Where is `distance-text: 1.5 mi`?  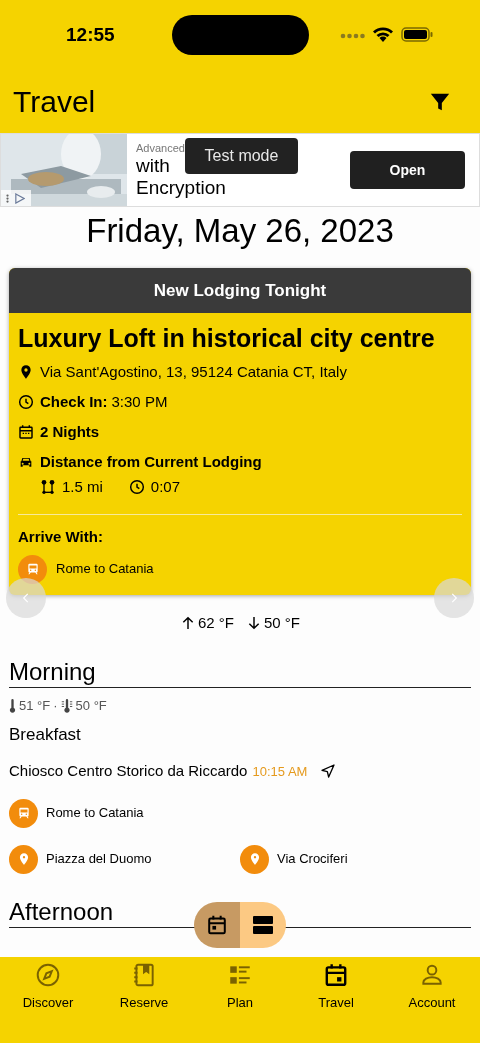
distance-text: 1.5 mi is located at coordinates (82, 486).